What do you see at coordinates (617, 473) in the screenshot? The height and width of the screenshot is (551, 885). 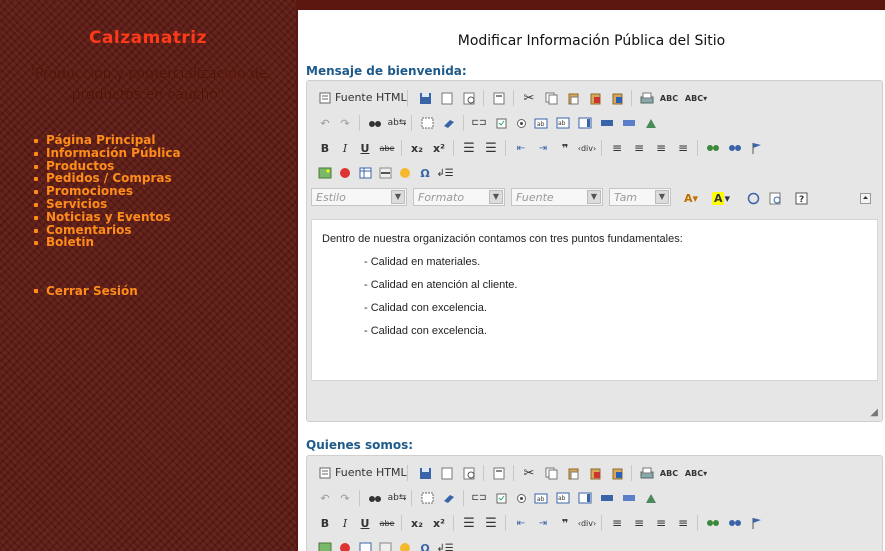 I see `paste-word-icon` at bounding box center [617, 473].